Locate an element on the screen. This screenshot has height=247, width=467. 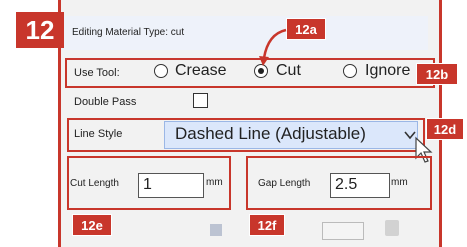
faded-lock-icon is located at coordinates (392, 228).